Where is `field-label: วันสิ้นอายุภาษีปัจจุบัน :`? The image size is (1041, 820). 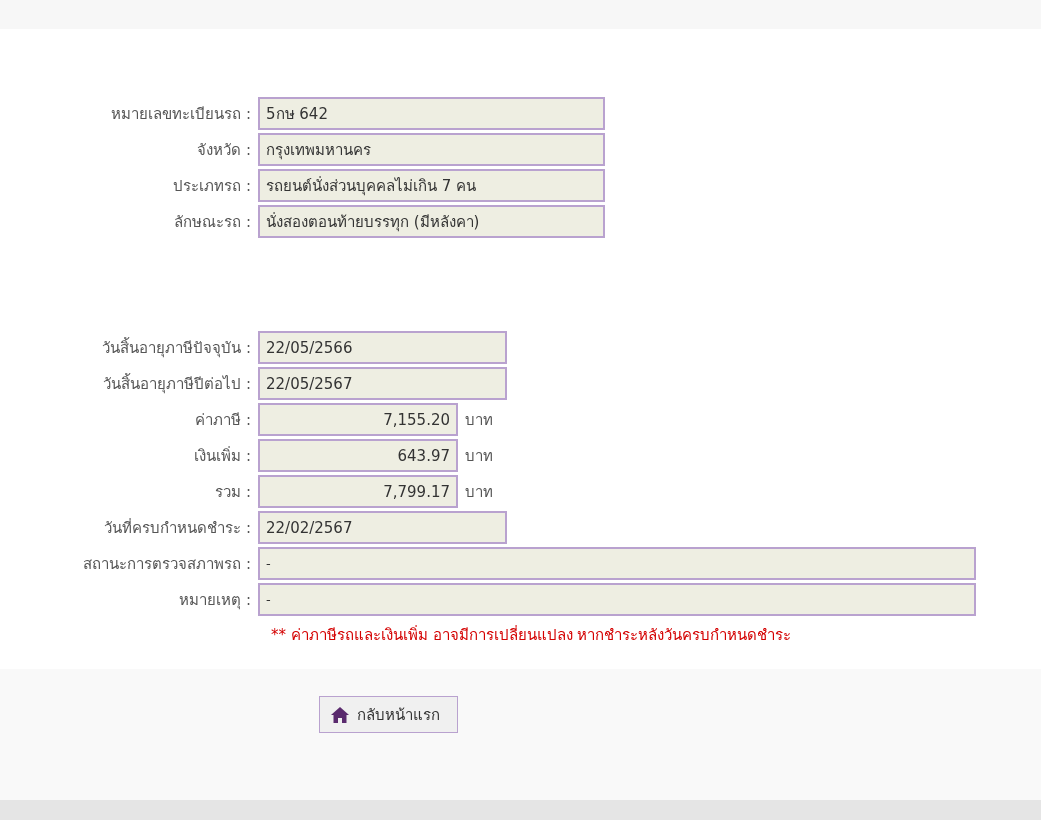
field-label: วันสิ้นอายุภาษีปัจจุบัน : is located at coordinates (176, 348).